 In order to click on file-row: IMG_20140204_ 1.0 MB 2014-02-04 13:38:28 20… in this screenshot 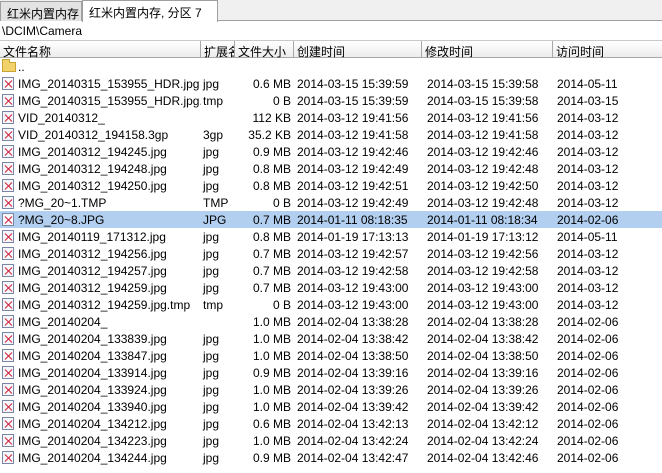, I will do `click(331, 321)`.